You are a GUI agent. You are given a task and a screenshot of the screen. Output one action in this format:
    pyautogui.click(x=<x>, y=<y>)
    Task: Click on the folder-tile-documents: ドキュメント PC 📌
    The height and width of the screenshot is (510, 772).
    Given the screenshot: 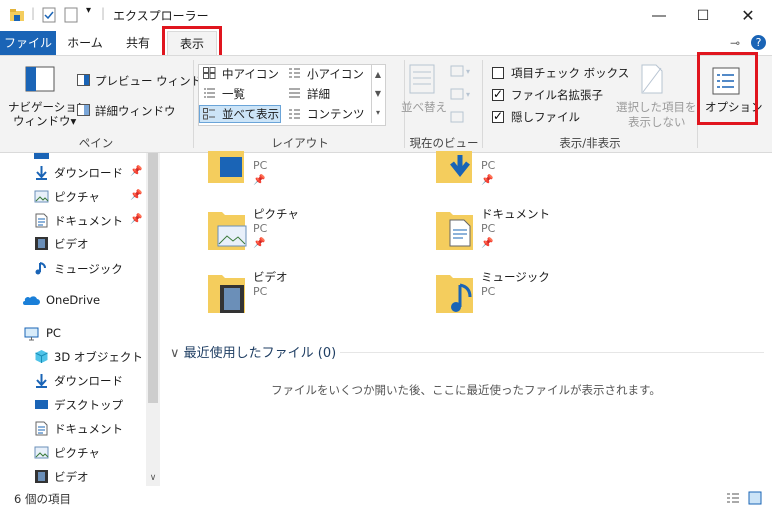 What is the action you would take?
    pyautogui.click(x=536, y=236)
    